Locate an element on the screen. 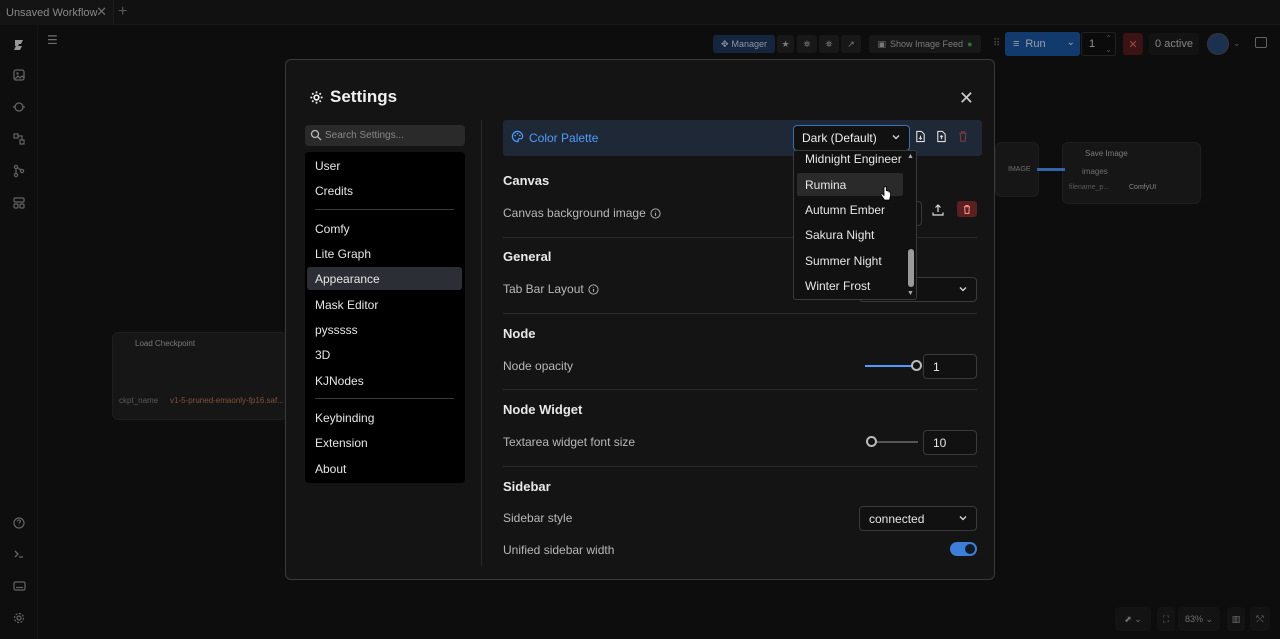  import-palette-icon is located at coordinates (942, 137).